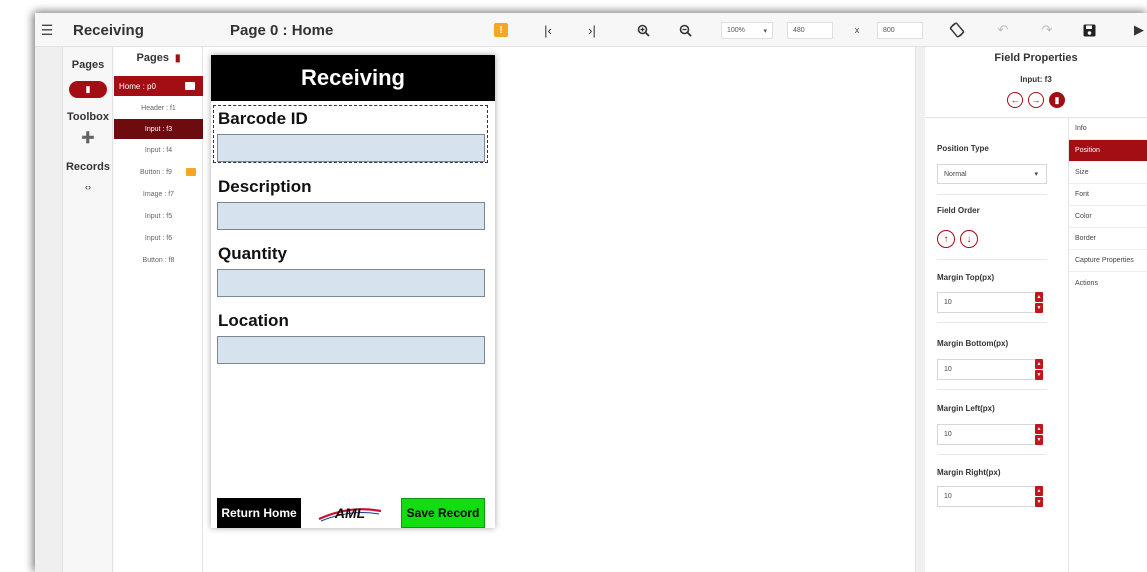  What do you see at coordinates (857, 30) in the screenshot?
I see `dimension-separator: x` at bounding box center [857, 30].